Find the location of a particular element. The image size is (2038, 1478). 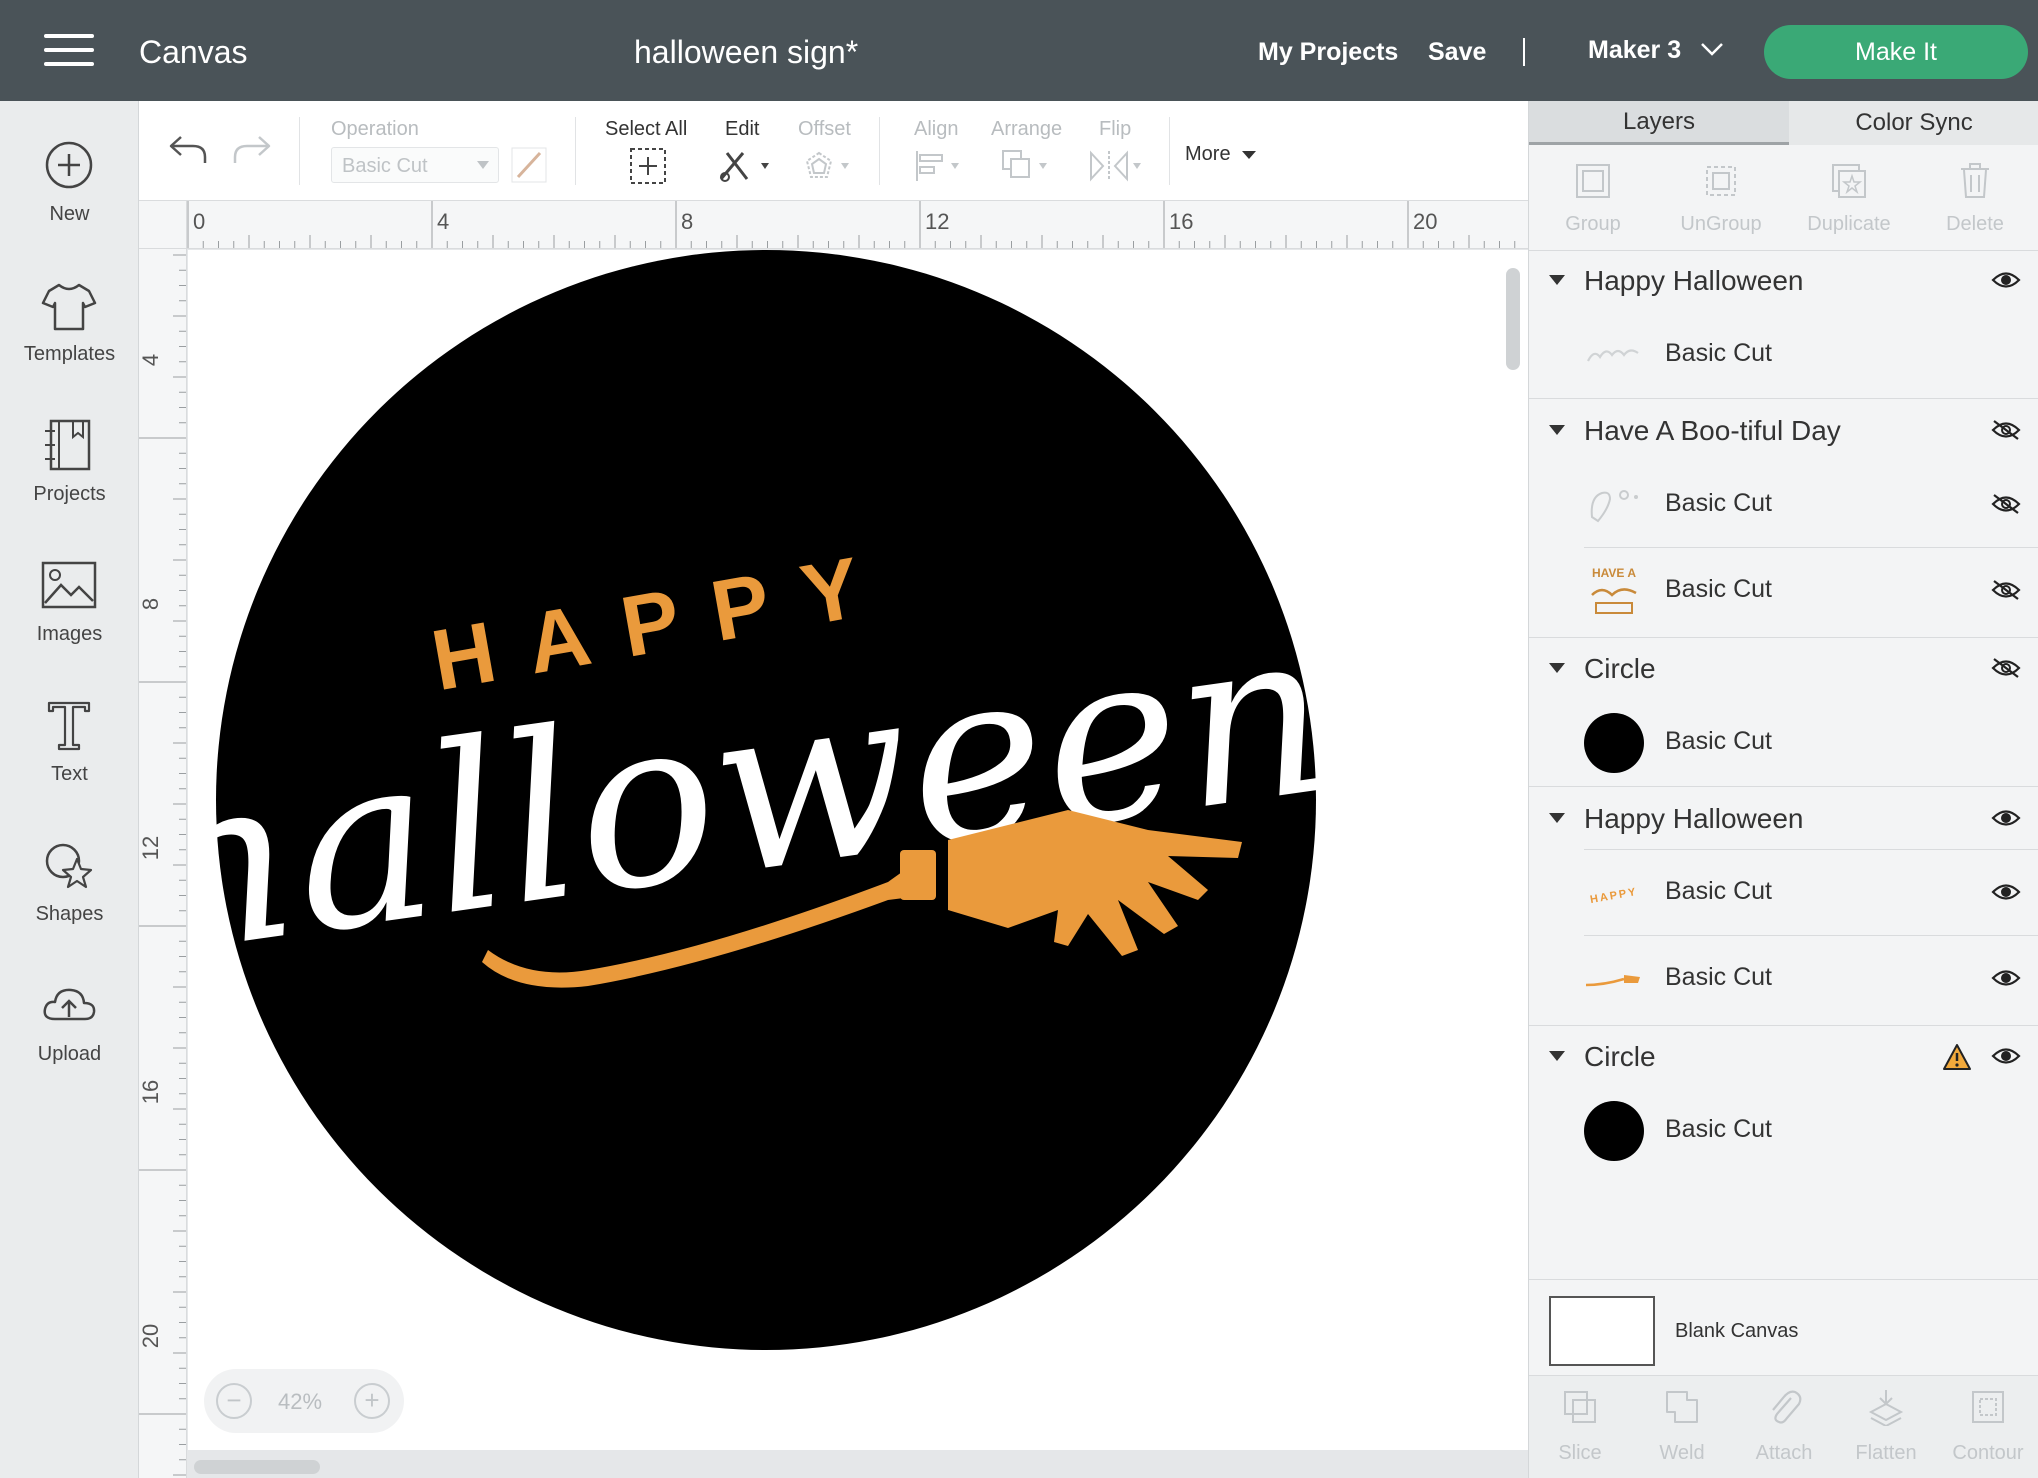

horizontal-scrollbar is located at coordinates (257, 1467).